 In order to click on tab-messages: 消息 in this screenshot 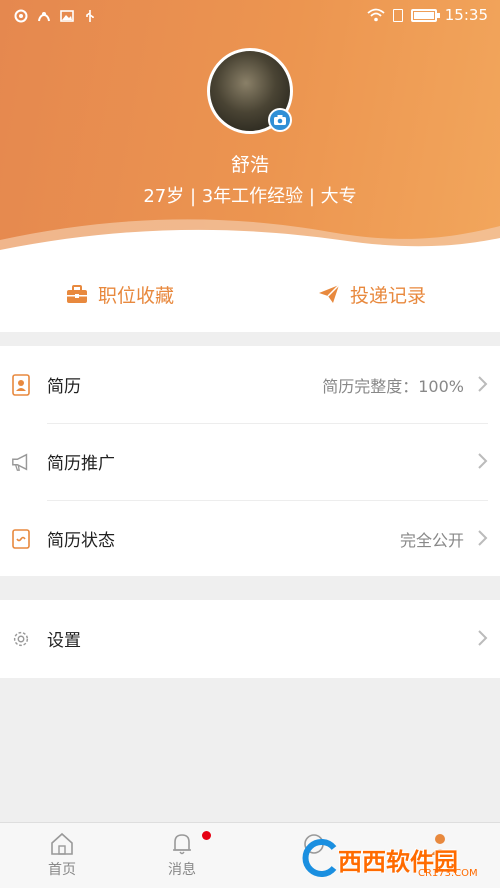, I will do `click(182, 855)`.